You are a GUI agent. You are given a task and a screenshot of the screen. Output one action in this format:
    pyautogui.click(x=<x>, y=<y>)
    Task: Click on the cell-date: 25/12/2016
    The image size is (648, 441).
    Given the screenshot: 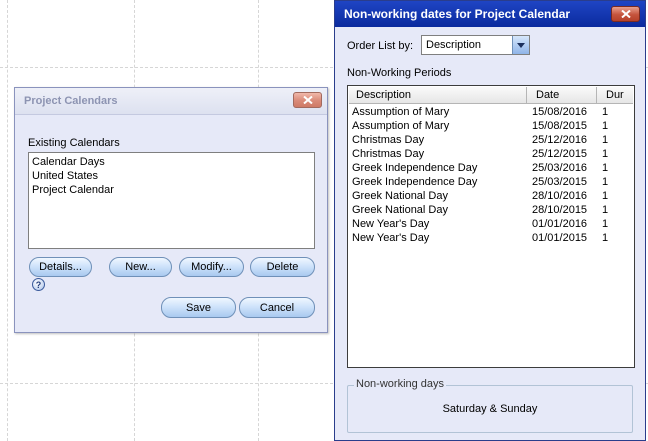 What is the action you would take?
    pyautogui.click(x=560, y=140)
    